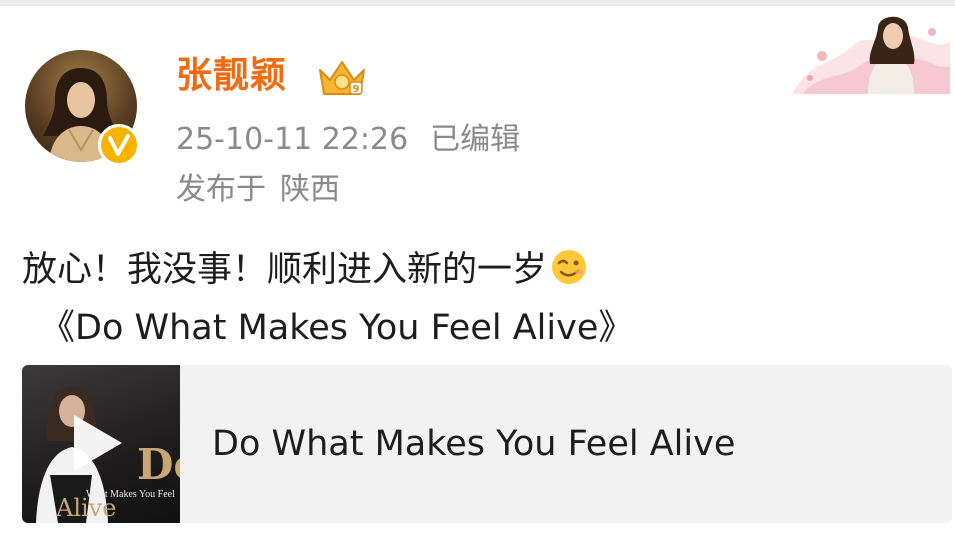  What do you see at coordinates (342, 78) in the screenshot?
I see `crown-icon: 9` at bounding box center [342, 78].